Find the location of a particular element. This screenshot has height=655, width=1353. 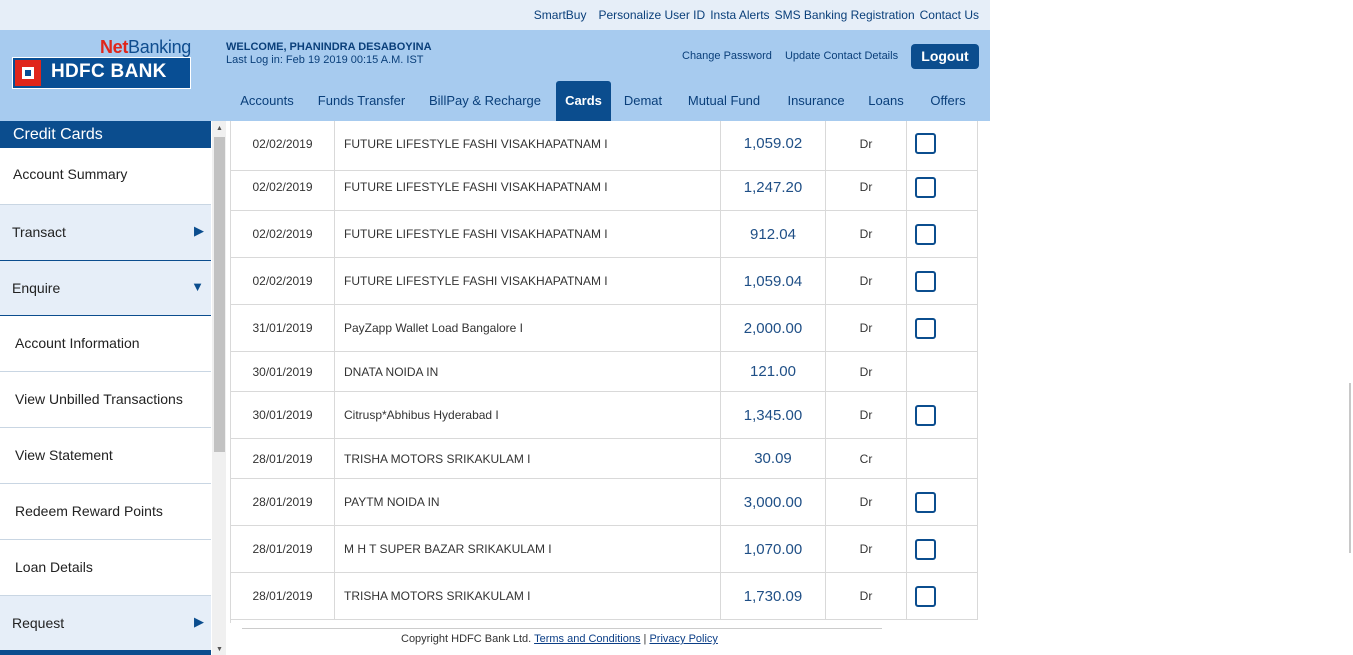

sidebar-item-label: View Statement is located at coordinates (64, 455).